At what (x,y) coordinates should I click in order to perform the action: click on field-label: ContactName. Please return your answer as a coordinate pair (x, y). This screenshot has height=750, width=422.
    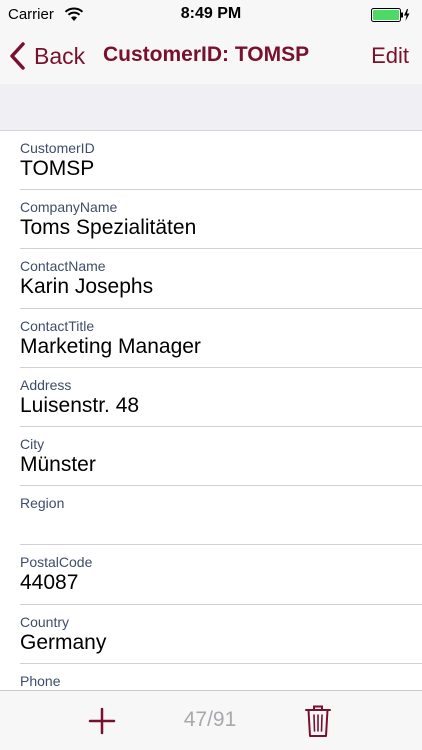
    Looking at the image, I should click on (63, 266).